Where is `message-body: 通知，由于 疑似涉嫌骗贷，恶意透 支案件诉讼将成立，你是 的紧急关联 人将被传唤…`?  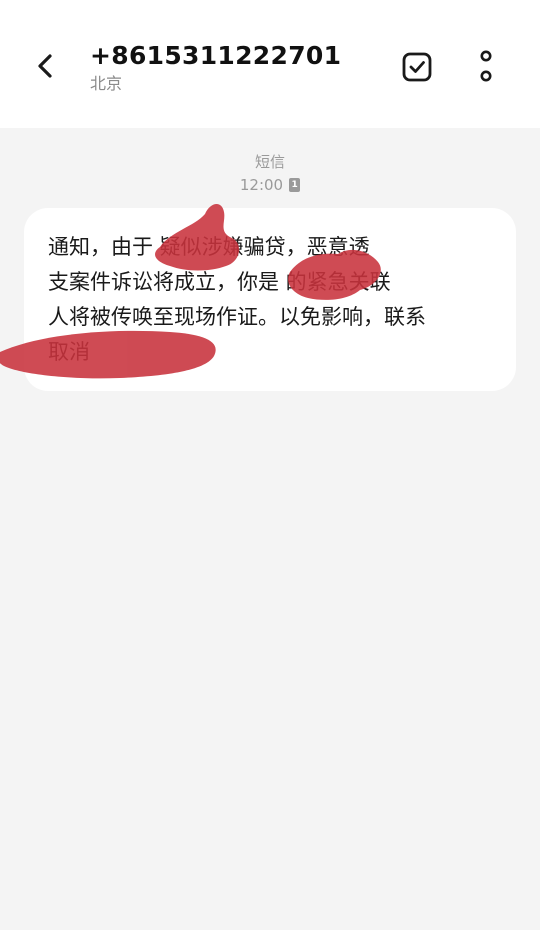
message-body: 通知，由于 疑似涉嫌骗贷，恶意透 支案件诉讼将成立，你是 的紧急关联 人将被传唤… is located at coordinates (268, 300).